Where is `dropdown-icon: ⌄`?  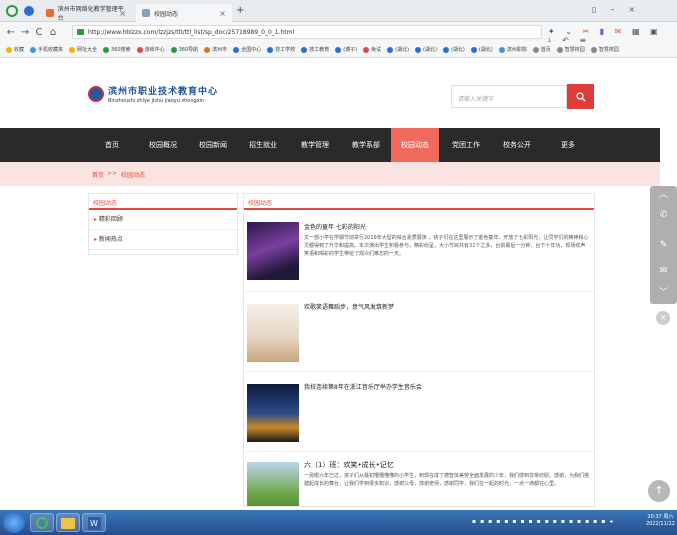
dropdown-icon: ⌄ is located at coordinates (568, 31).